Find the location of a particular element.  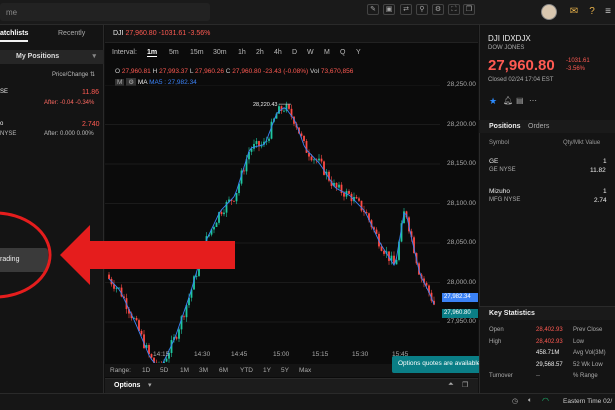

my-positions-dropdown: My Positions ▾ is located at coordinates (52, 57).